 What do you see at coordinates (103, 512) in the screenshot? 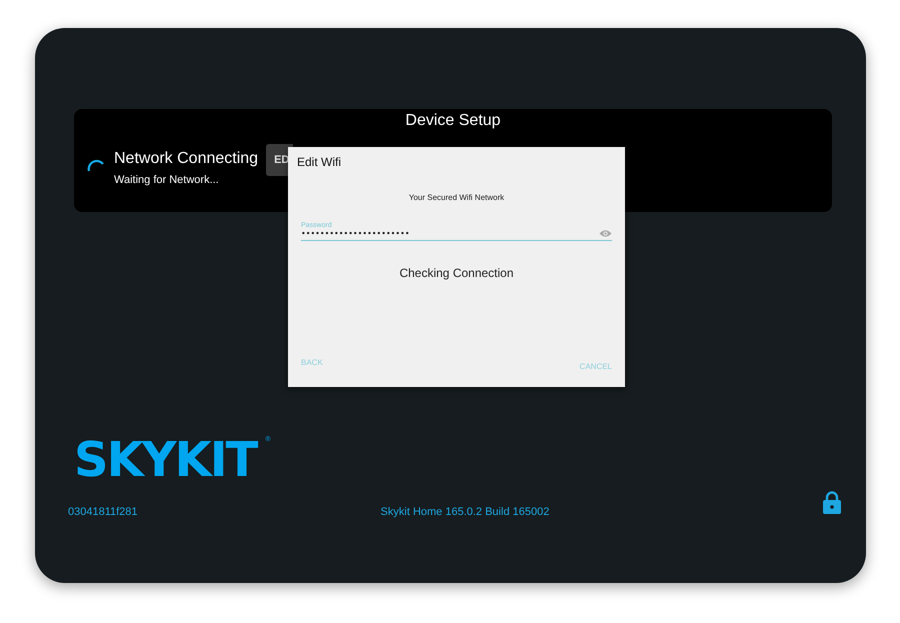
I see `device-id: 03041811f281` at bounding box center [103, 512].